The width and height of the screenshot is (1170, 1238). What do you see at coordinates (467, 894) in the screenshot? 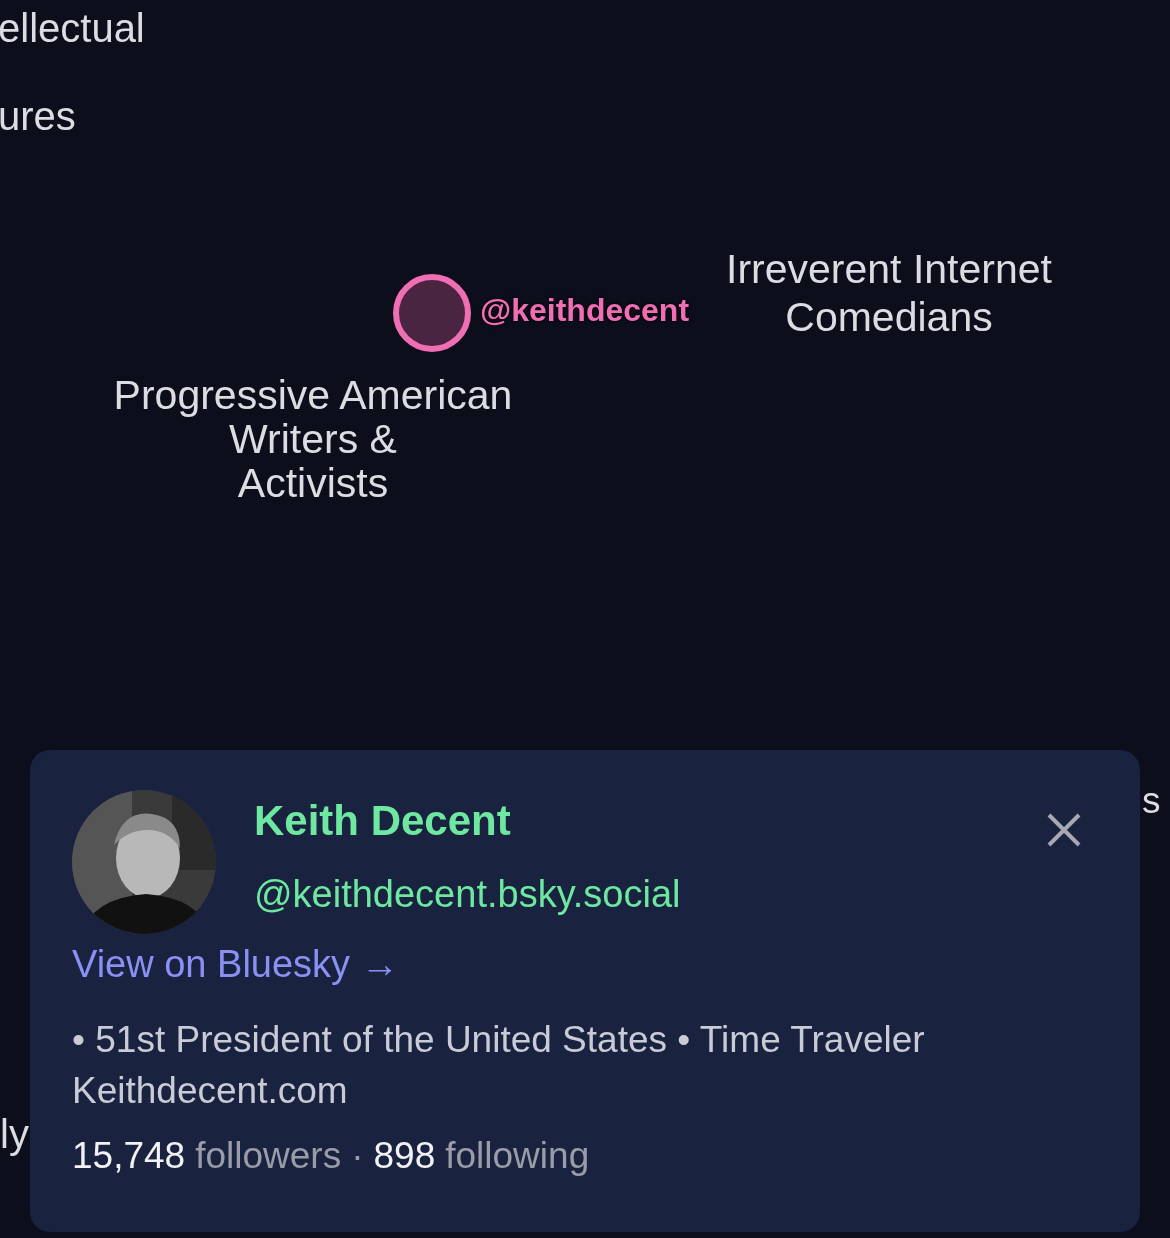
I see `profile-handle: @keithdecent.bsky.social` at bounding box center [467, 894].